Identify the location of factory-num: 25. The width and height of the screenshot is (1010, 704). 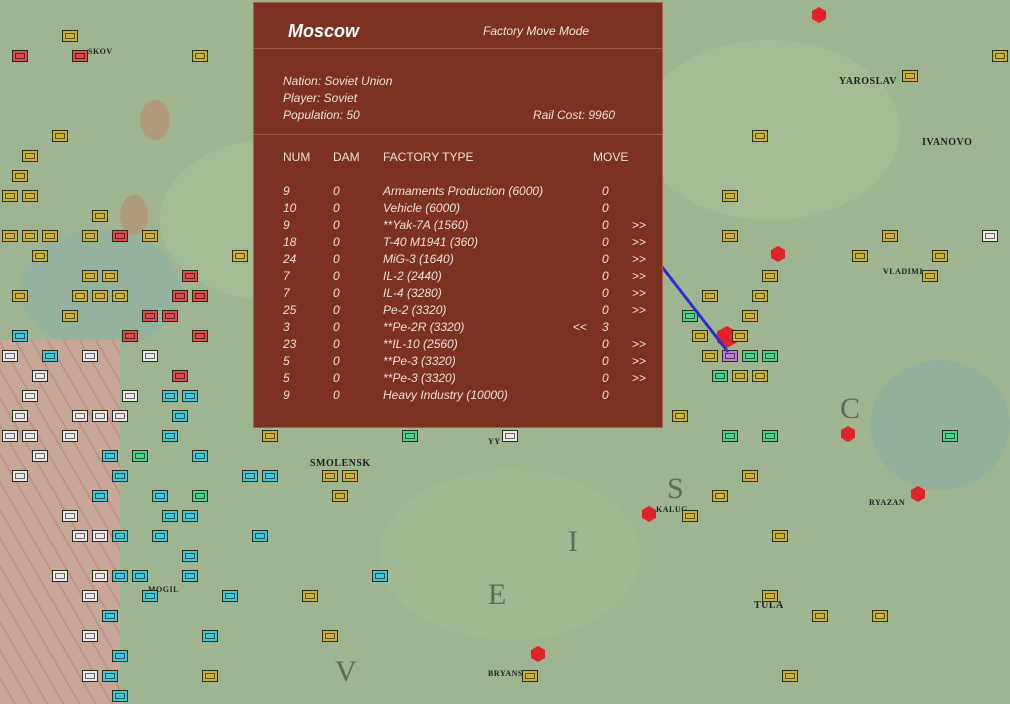
(290, 310).